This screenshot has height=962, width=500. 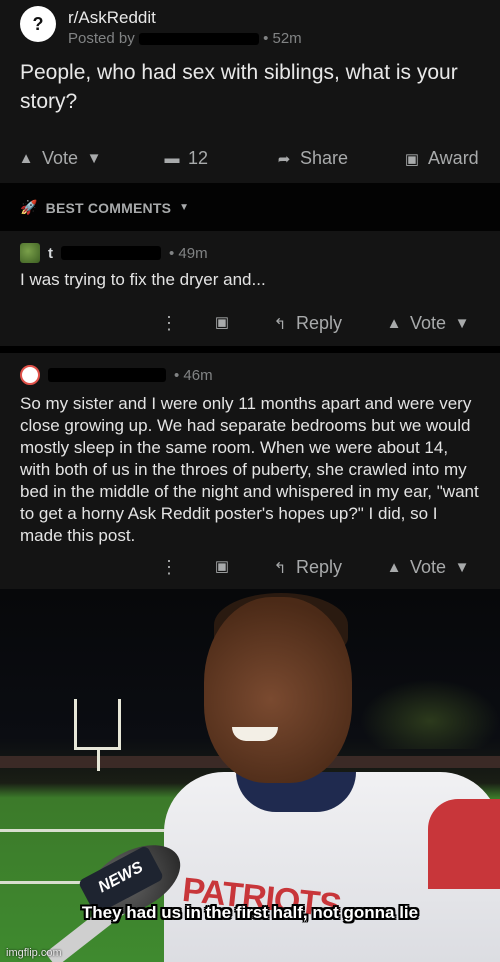 What do you see at coordinates (193, 375) in the screenshot?
I see `comment-age: • 46m` at bounding box center [193, 375].